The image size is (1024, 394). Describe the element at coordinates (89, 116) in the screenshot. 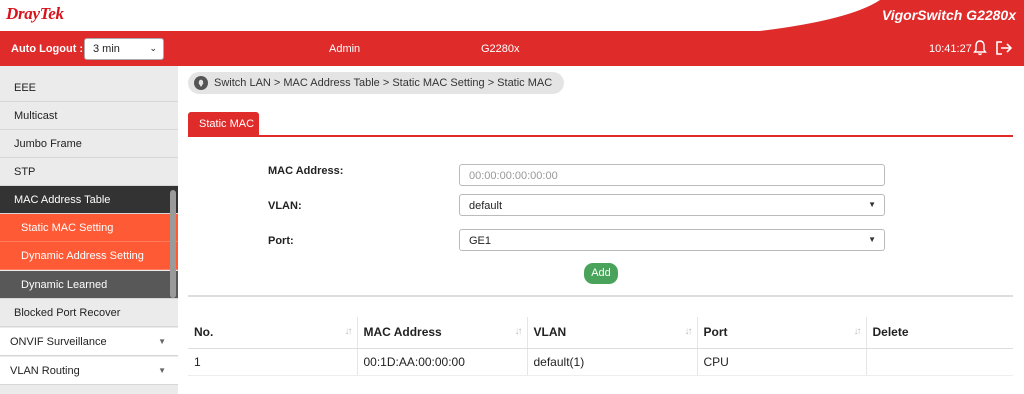

I see `sidebar-item-multicast: Multicast` at that location.